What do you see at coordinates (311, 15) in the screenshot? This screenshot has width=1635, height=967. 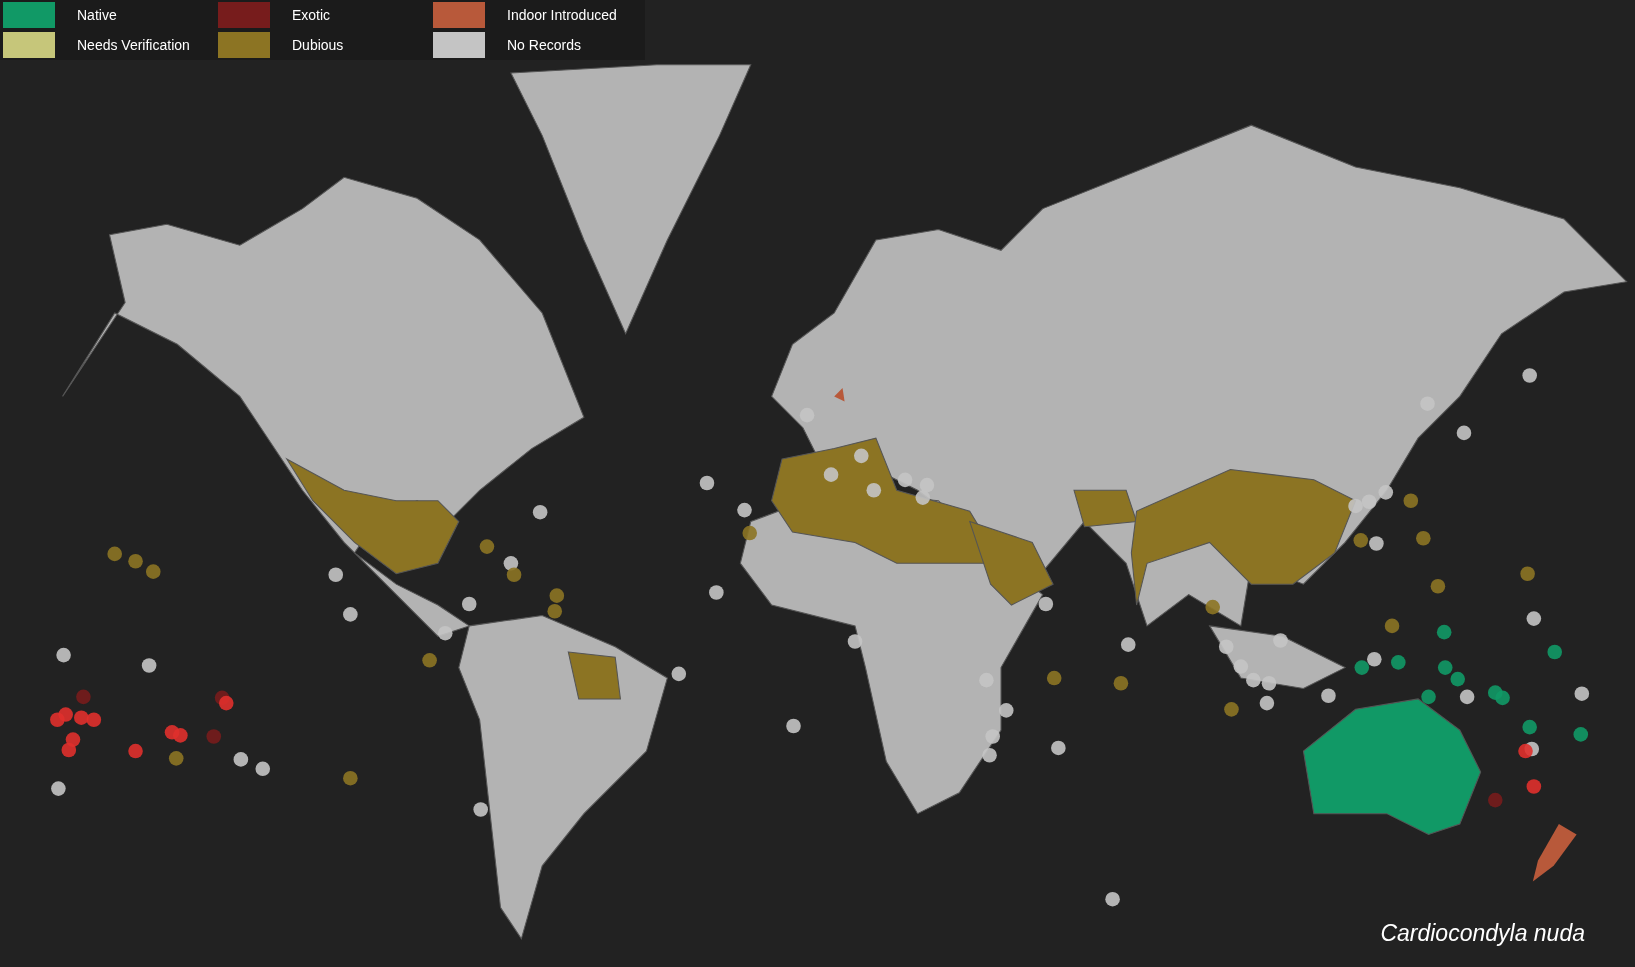 I see `legend-label: Exotic` at bounding box center [311, 15].